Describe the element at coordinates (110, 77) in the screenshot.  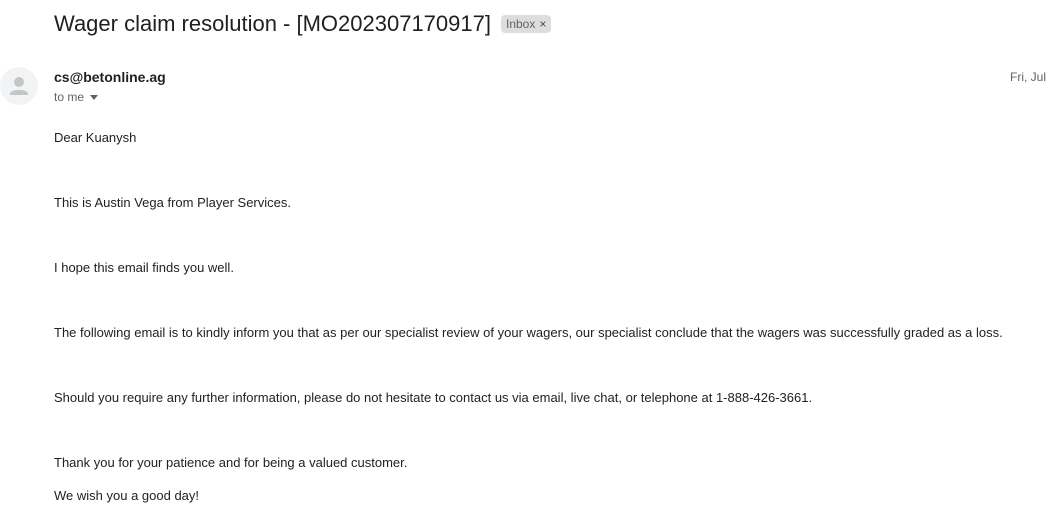
I see `sender-email: cs@betonline.ag` at that location.